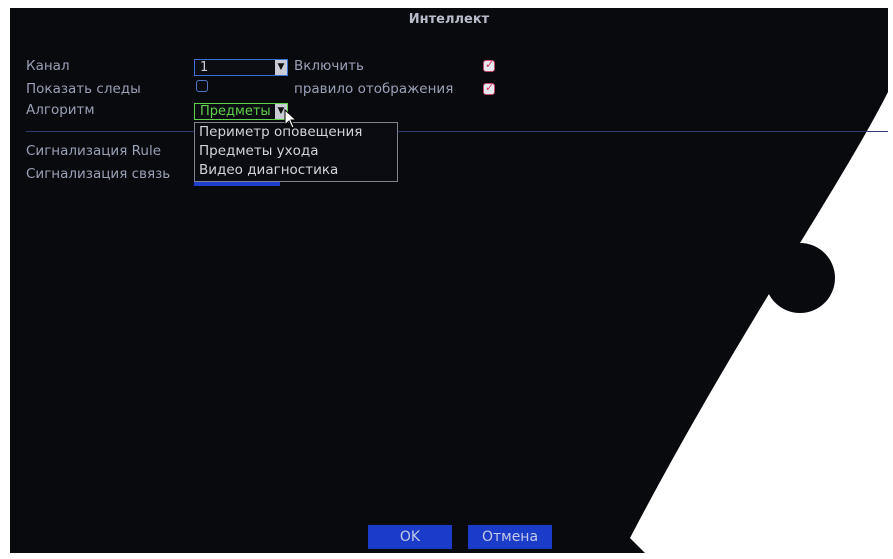 This screenshot has width=893, height=559. Describe the element at coordinates (329, 66) in the screenshot. I see `enable-label: Включить` at that location.